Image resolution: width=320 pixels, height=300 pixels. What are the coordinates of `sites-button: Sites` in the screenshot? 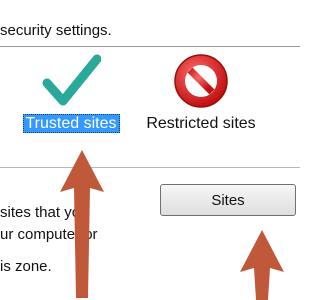 It's located at (228, 200).